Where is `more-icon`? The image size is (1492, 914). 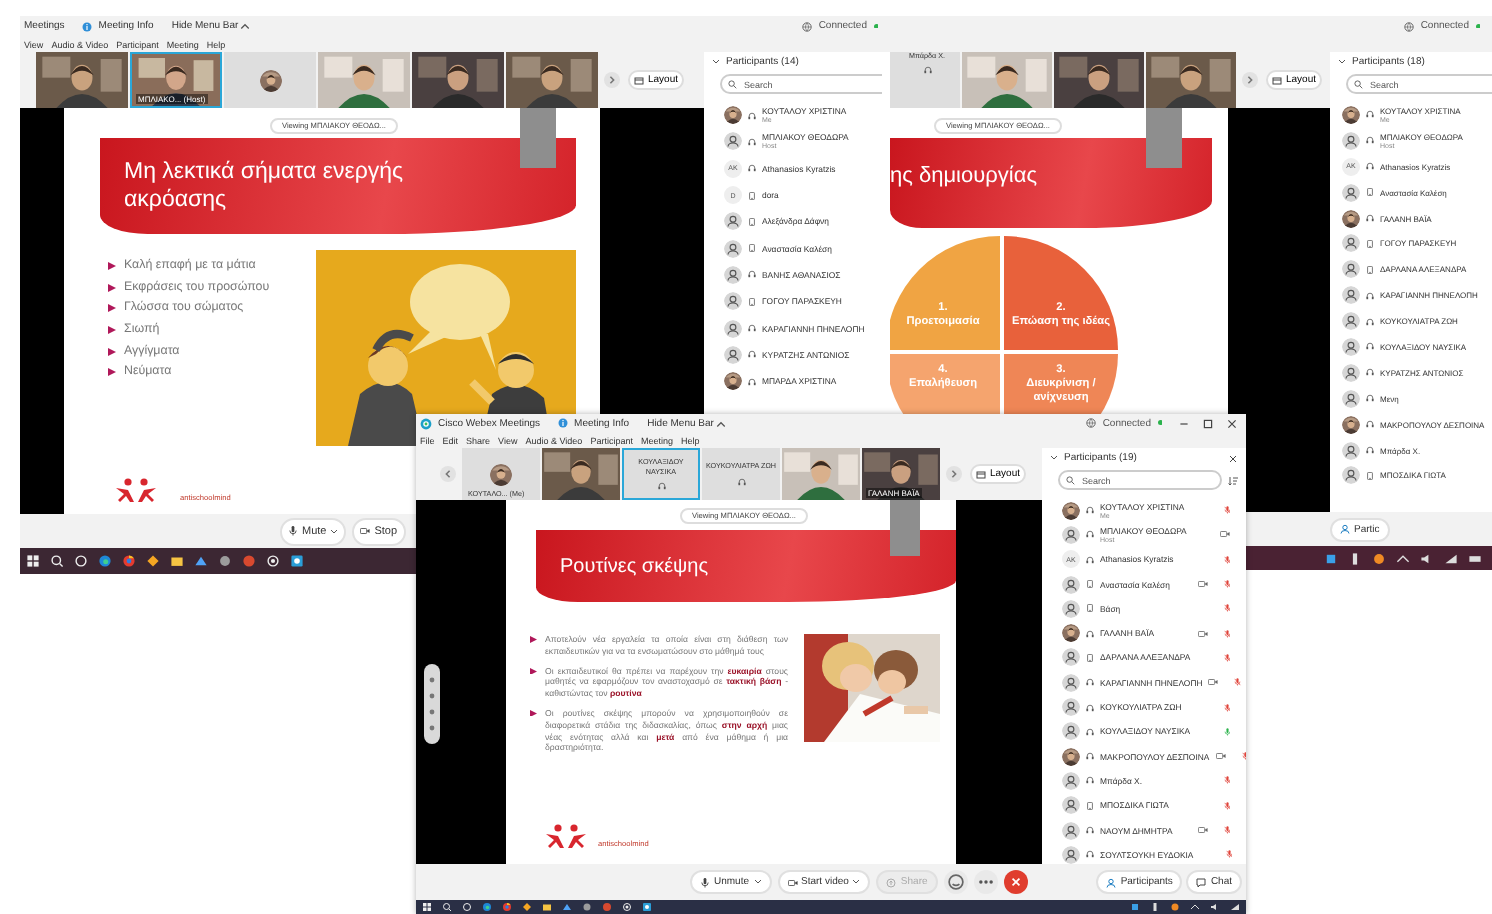 more-icon is located at coordinates (985, 882).